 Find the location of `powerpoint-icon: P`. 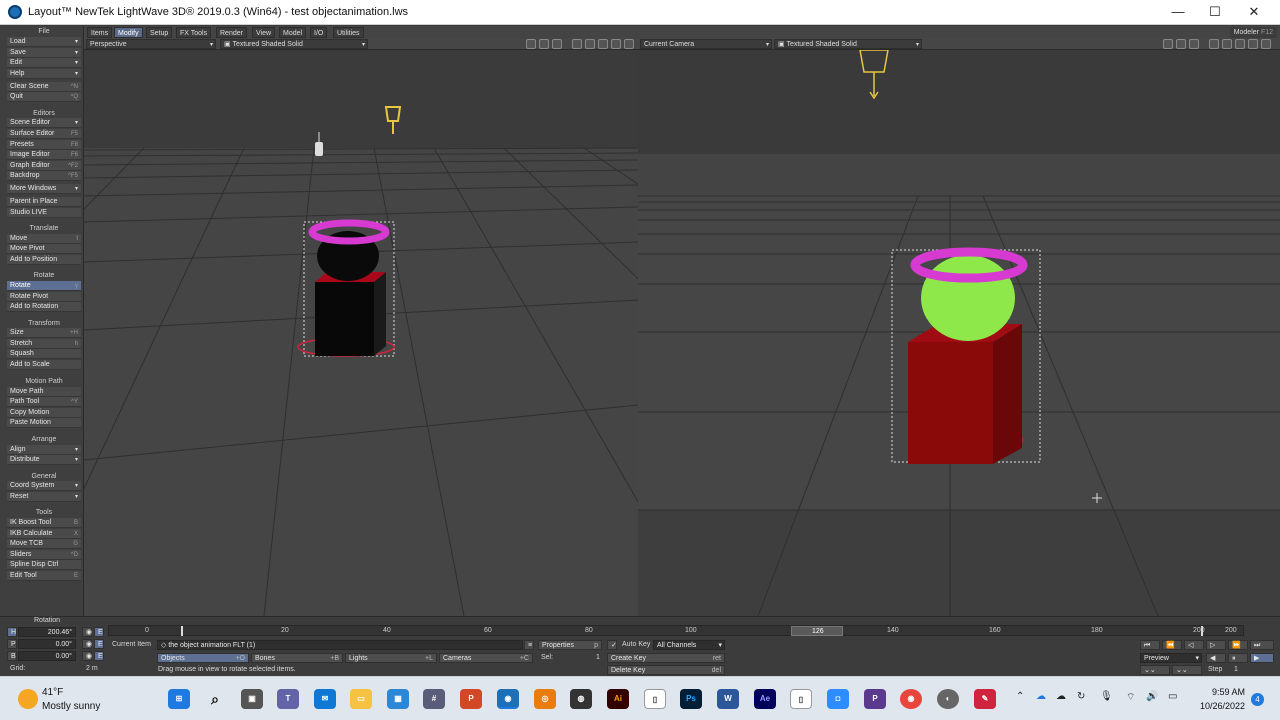

powerpoint-icon: P is located at coordinates (471, 699).